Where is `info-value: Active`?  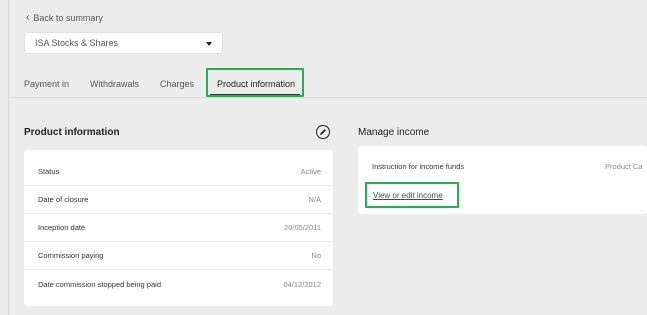
info-value: Active is located at coordinates (310, 171).